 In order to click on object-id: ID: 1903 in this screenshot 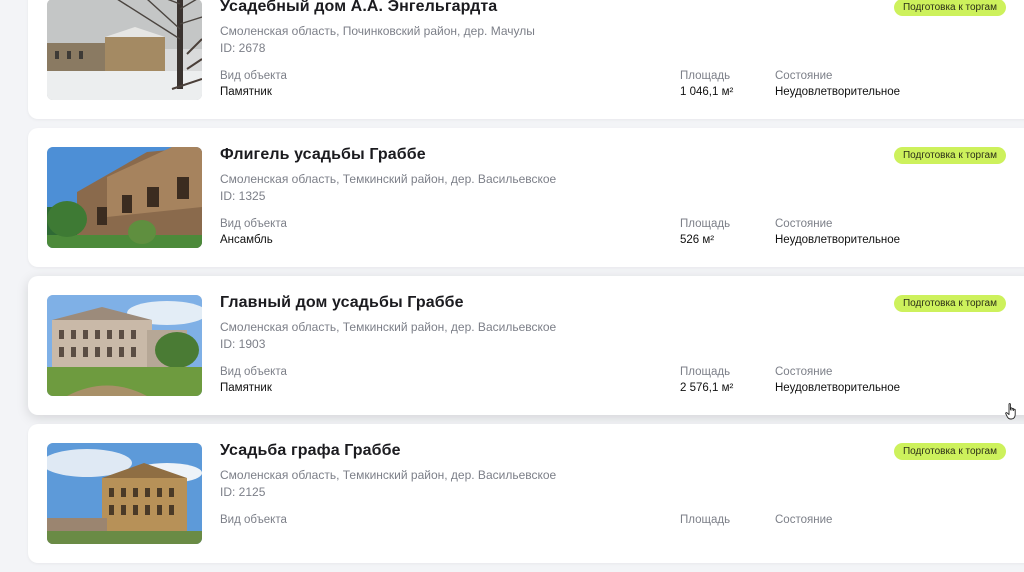, I will do `click(243, 344)`.